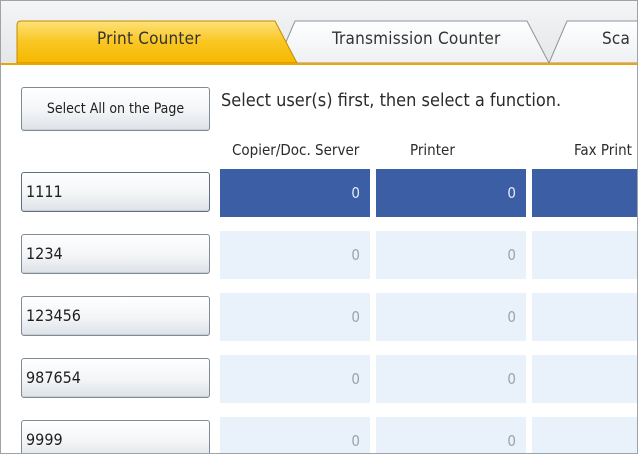 This screenshot has width=640, height=456. What do you see at coordinates (115, 109) in the screenshot?
I see `select-all-button: Select All on the Page` at bounding box center [115, 109].